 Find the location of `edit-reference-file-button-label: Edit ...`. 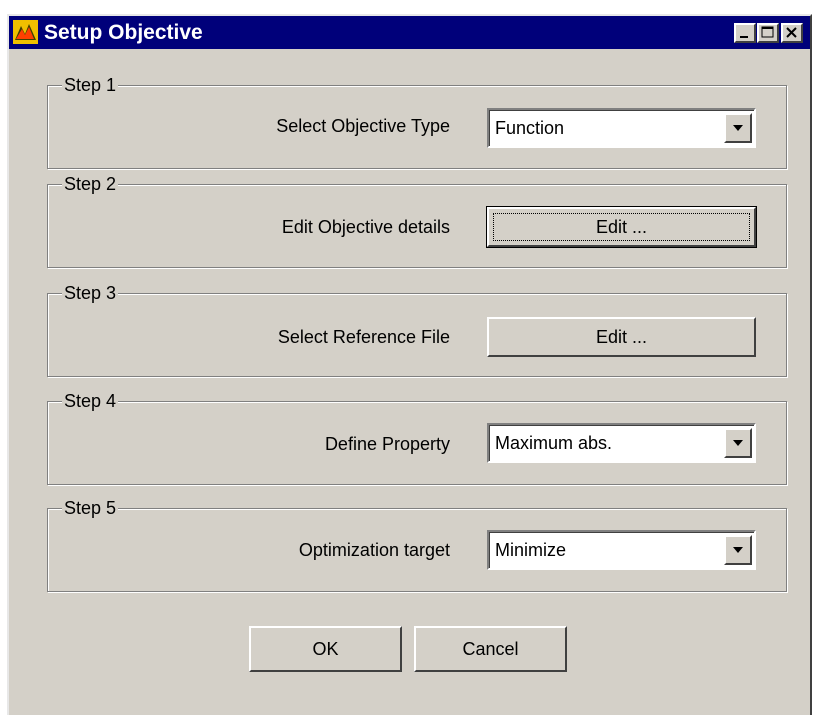

edit-reference-file-button-label: Edit ... is located at coordinates (621, 337).